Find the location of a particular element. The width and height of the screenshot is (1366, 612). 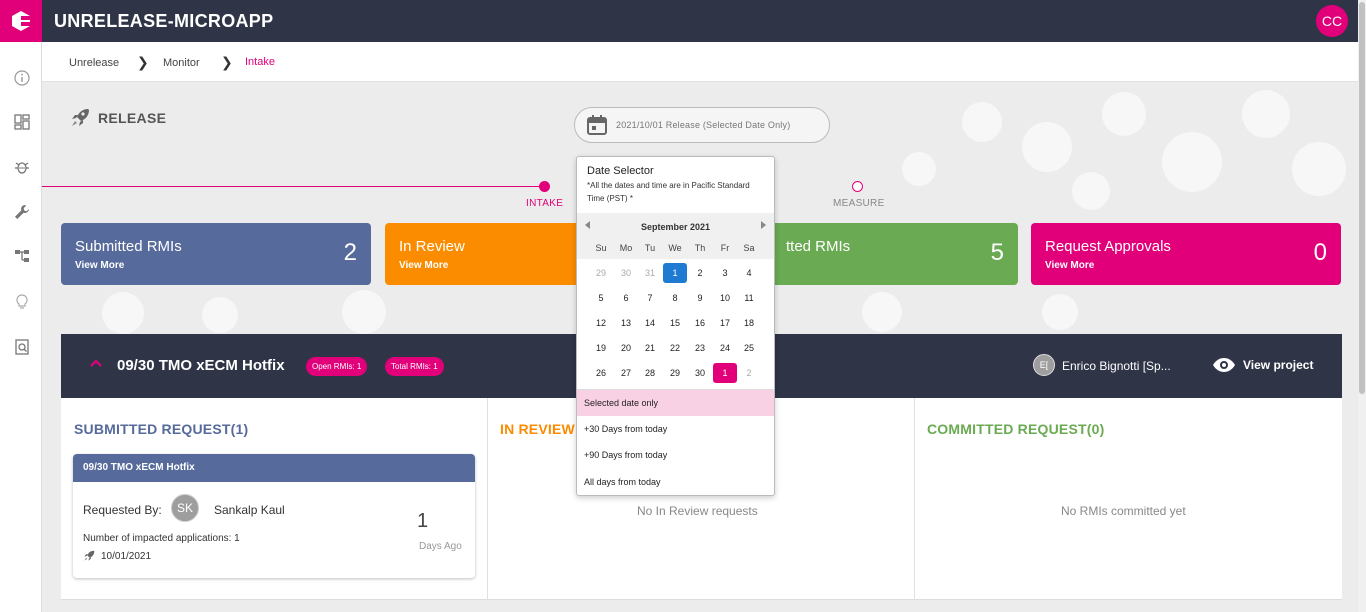

requested-by-label: Requested By: is located at coordinates (122, 510).